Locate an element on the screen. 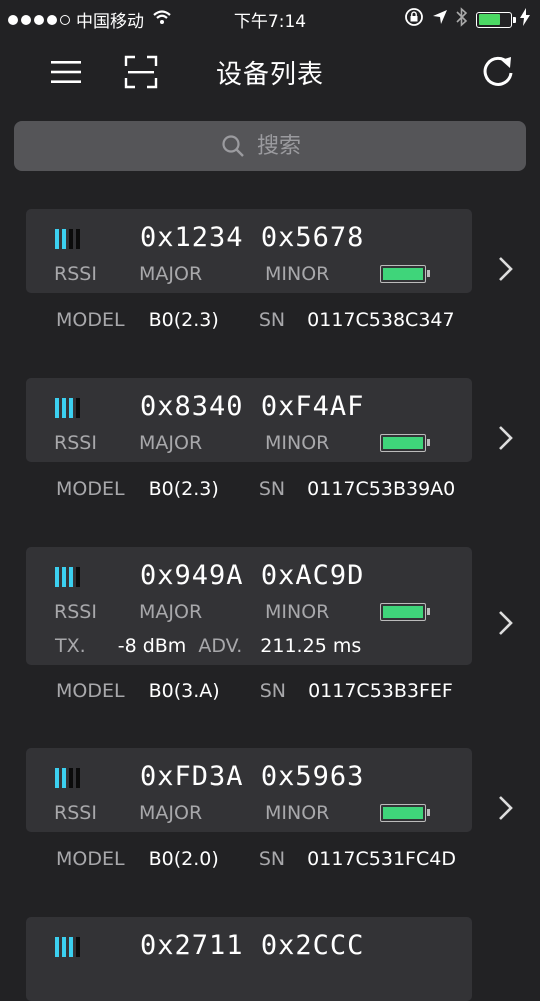 The width and height of the screenshot is (540, 1001). device-info: MODEL B0(2.3) SN 0117C53B39A0 is located at coordinates (255, 489).